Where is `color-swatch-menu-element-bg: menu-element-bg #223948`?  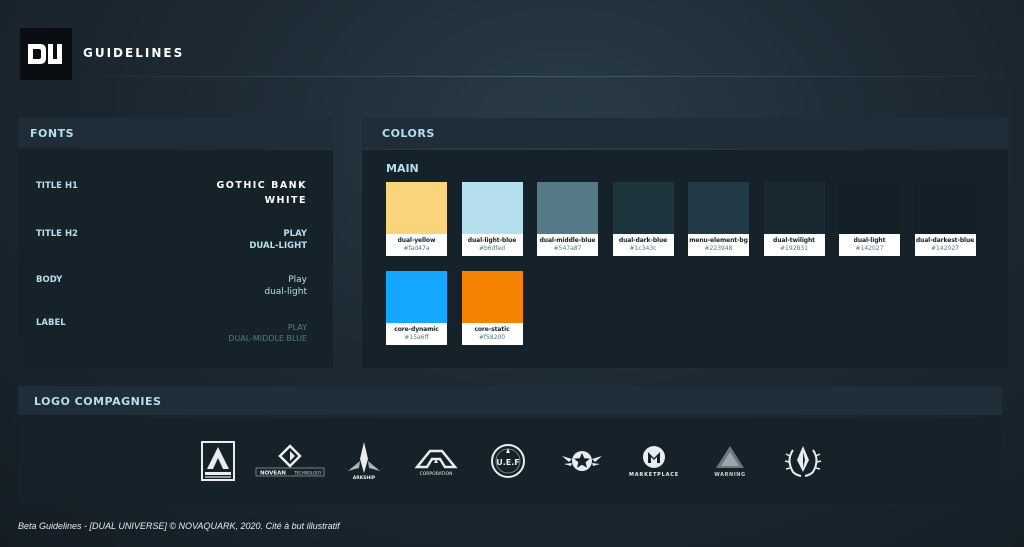 color-swatch-menu-element-bg: menu-element-bg #223948 is located at coordinates (718, 219).